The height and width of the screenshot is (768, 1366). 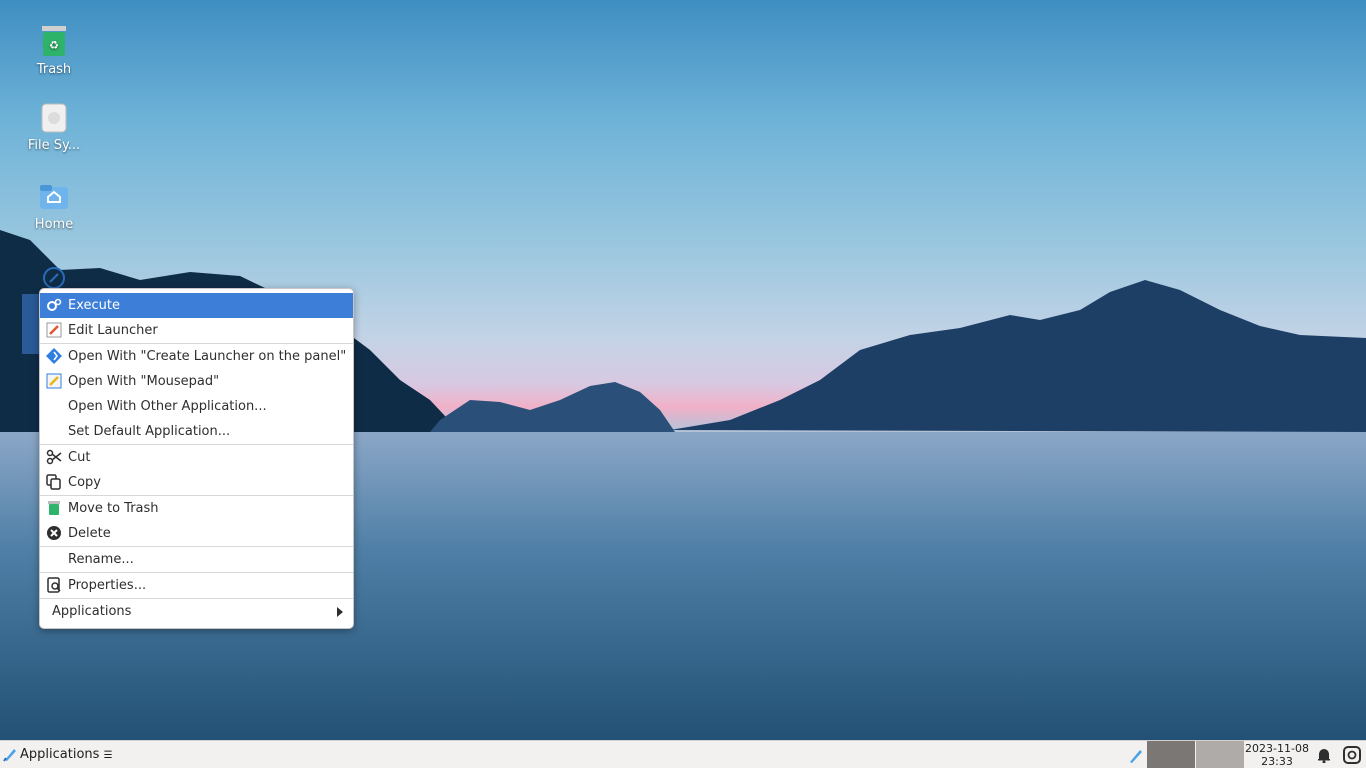 What do you see at coordinates (54, 508) in the screenshot?
I see `trash-icon` at bounding box center [54, 508].